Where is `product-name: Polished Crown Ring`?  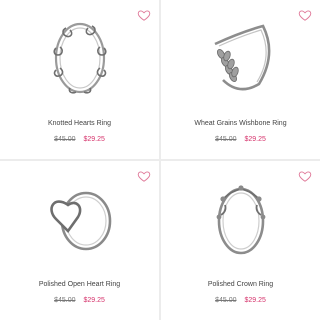
product-name: Polished Crown Ring is located at coordinates (240, 284).